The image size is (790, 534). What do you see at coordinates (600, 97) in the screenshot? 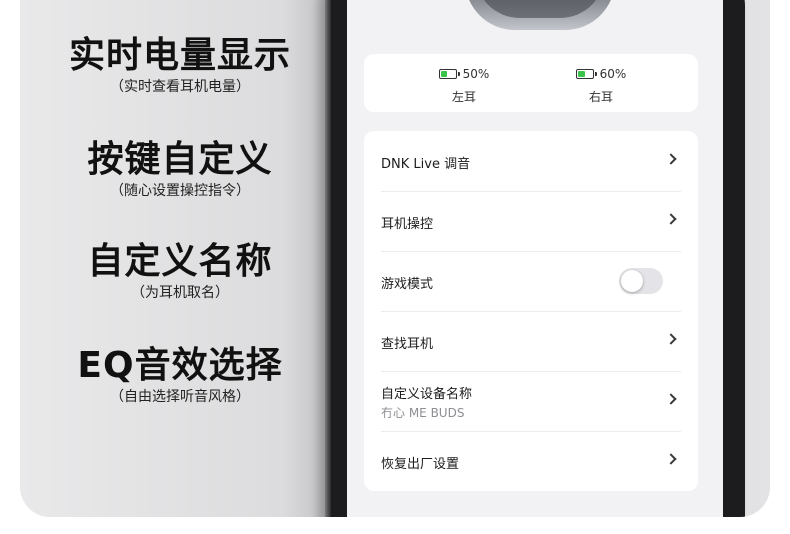
I see `battery-right-label: 右耳` at bounding box center [600, 97].